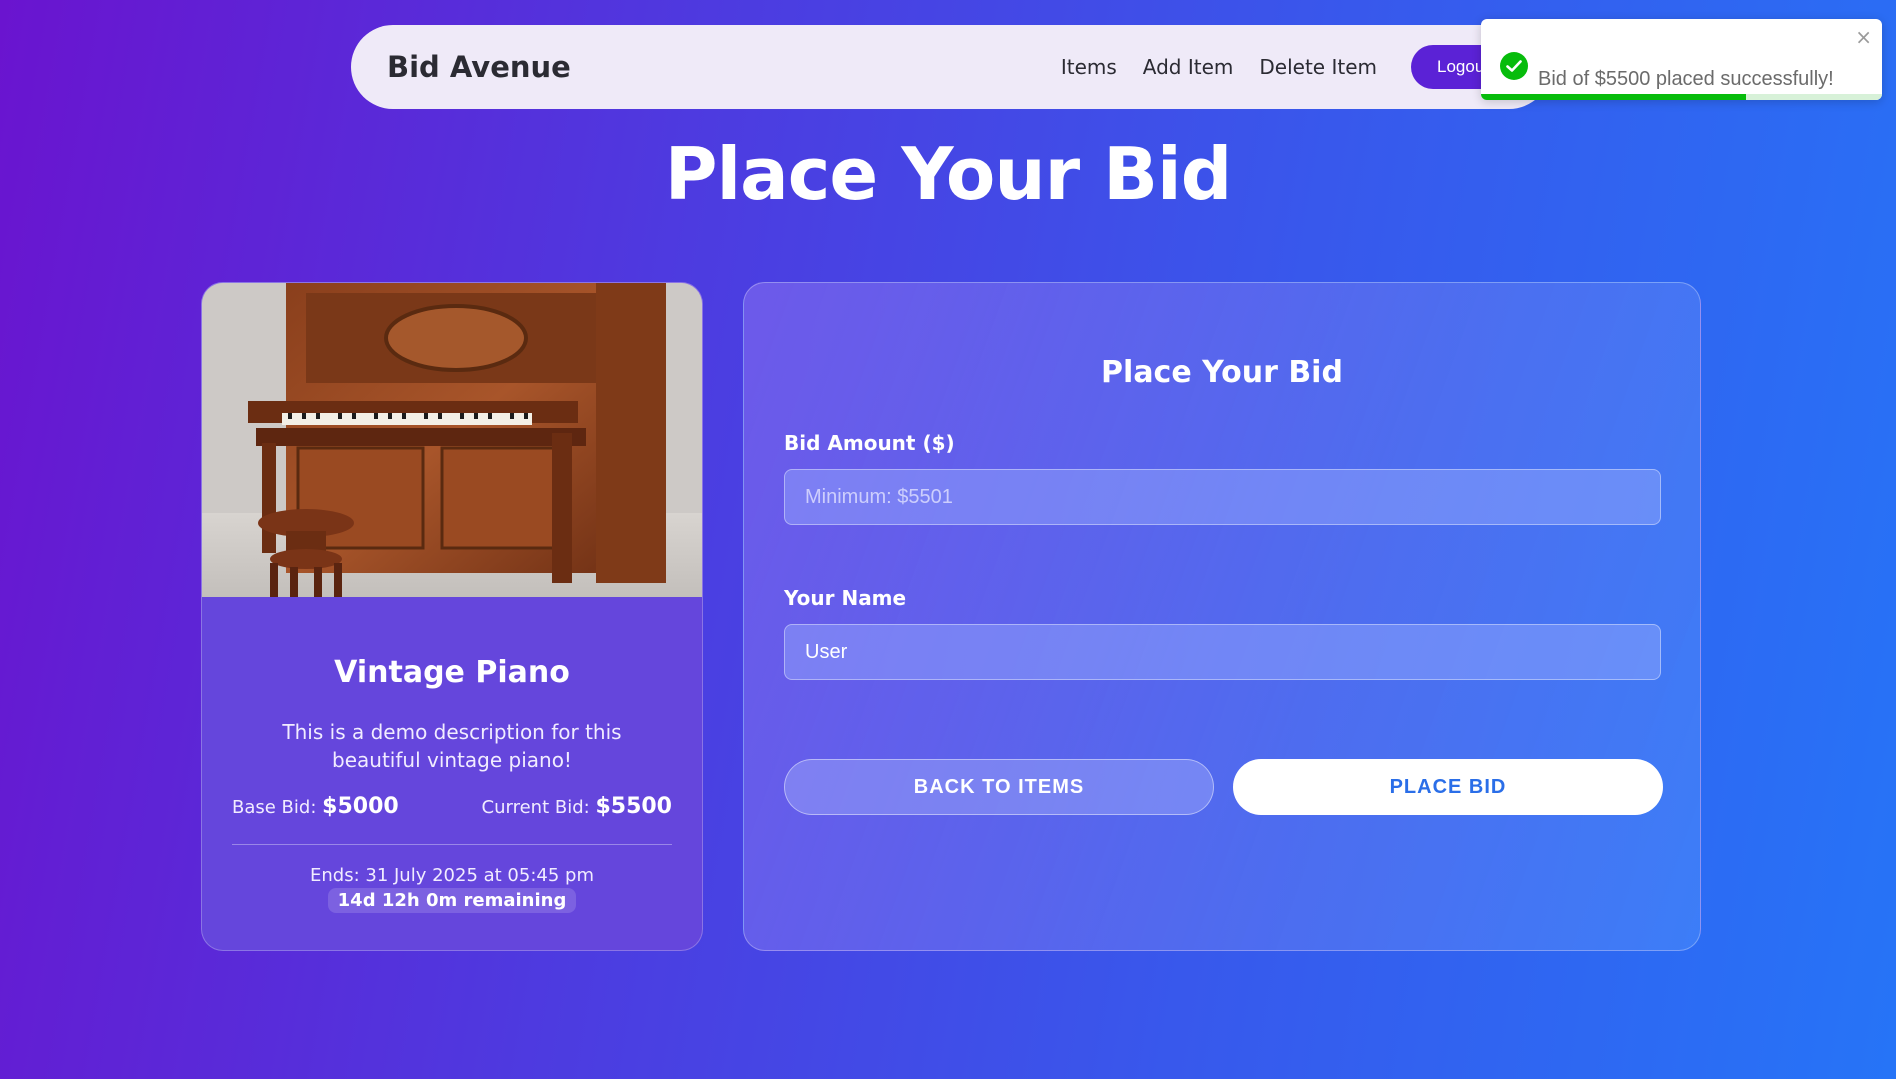 The height and width of the screenshot is (1079, 1896). Describe the element at coordinates (452, 806) in the screenshot. I see `bid-info-row: Base Bid: $5000 Current Bid: $5500` at that location.